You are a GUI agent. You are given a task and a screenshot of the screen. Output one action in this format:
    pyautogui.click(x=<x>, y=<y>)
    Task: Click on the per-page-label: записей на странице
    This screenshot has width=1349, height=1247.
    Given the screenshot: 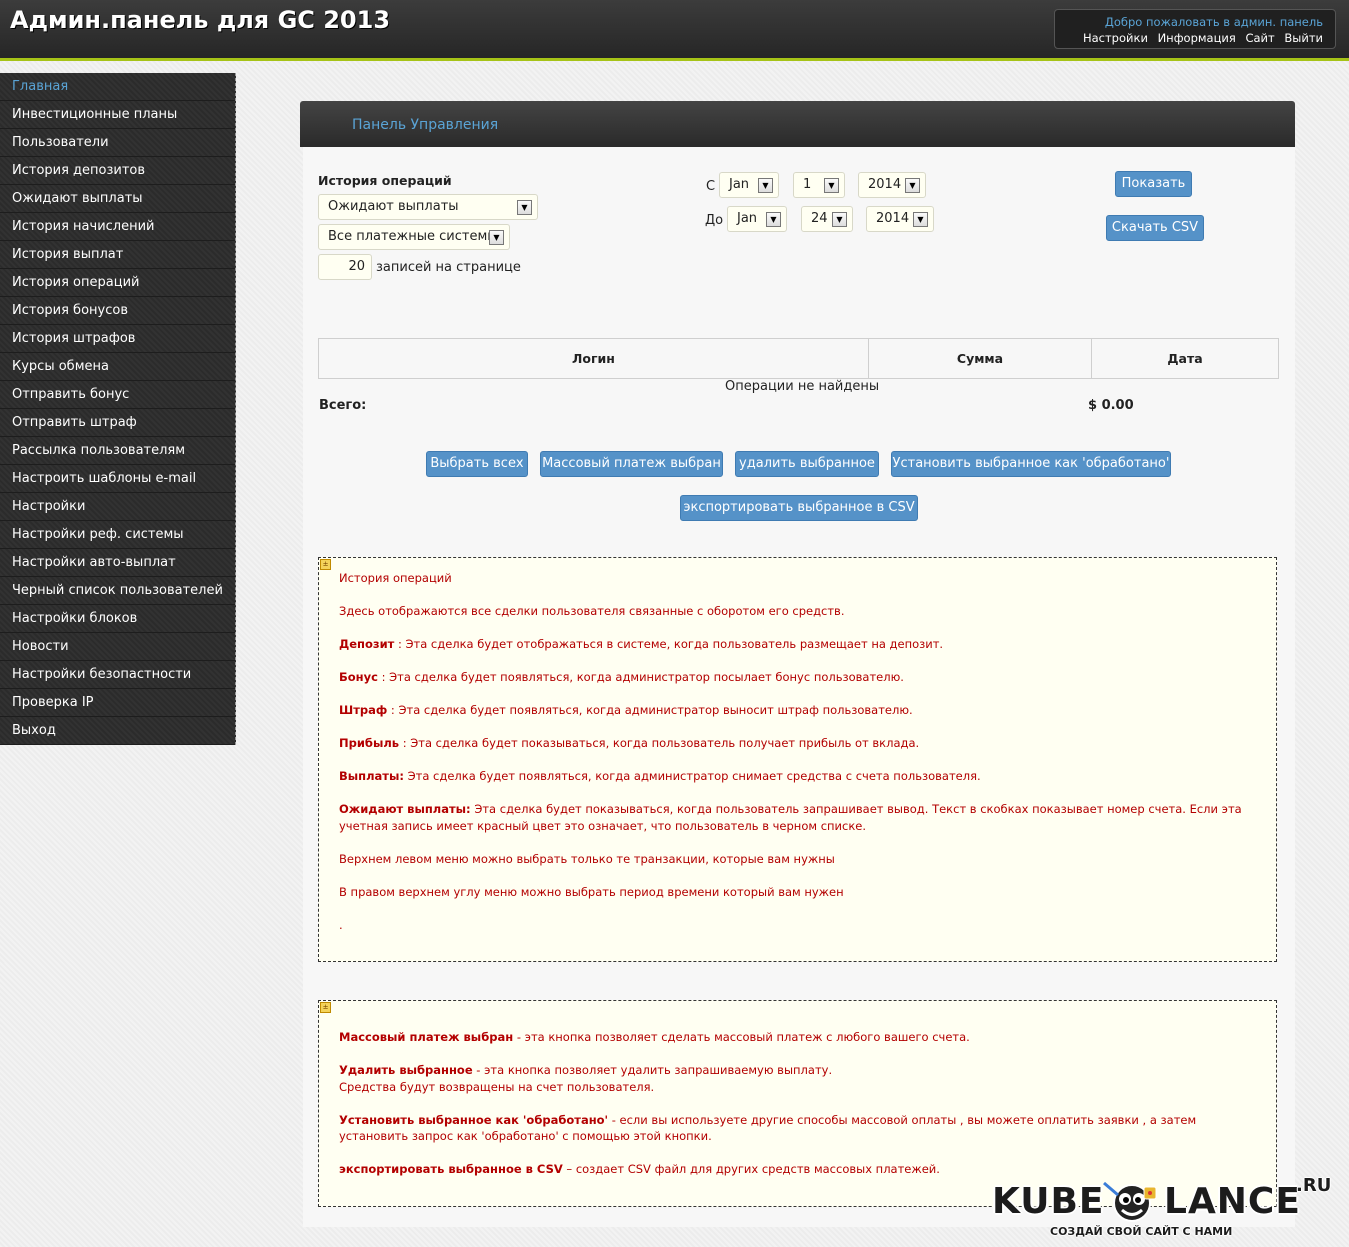 What is the action you would take?
    pyautogui.click(x=448, y=267)
    